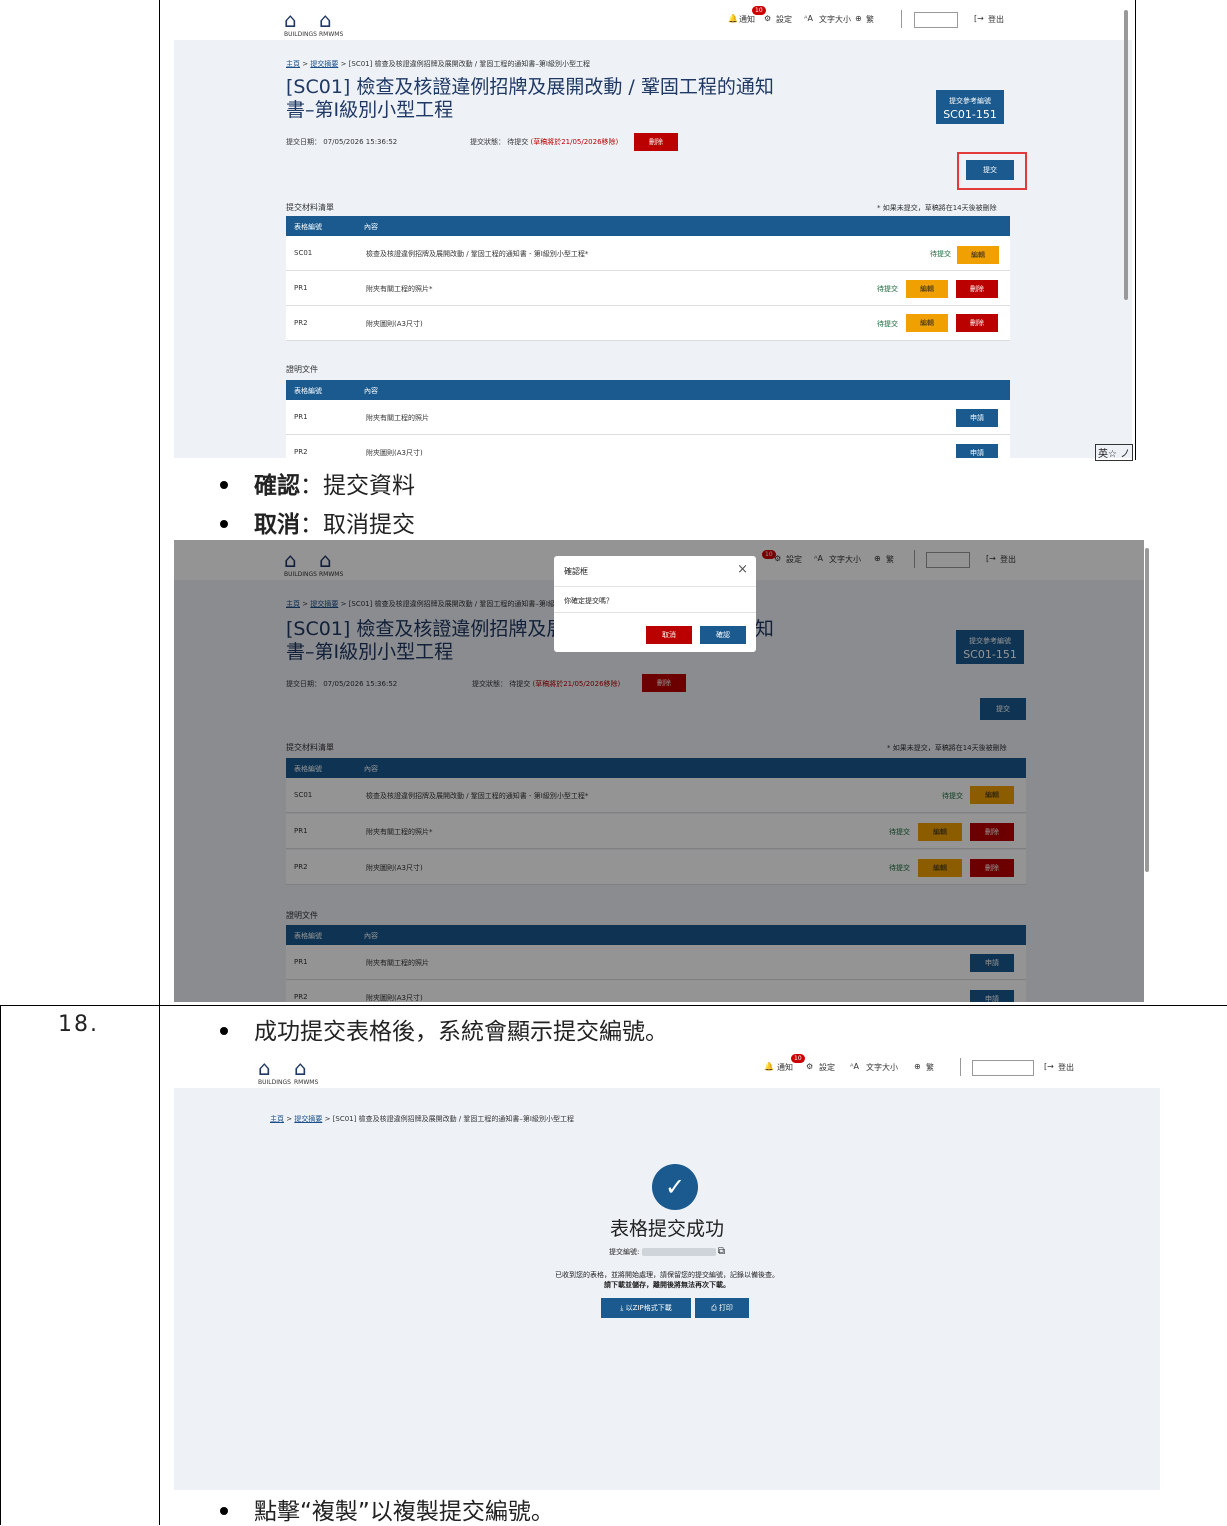 This screenshot has height=1526, width=1227. What do you see at coordinates (648, 446) in the screenshot?
I see `table-row: PR2 附夾圖則(A3尺寸)` at bounding box center [648, 446].